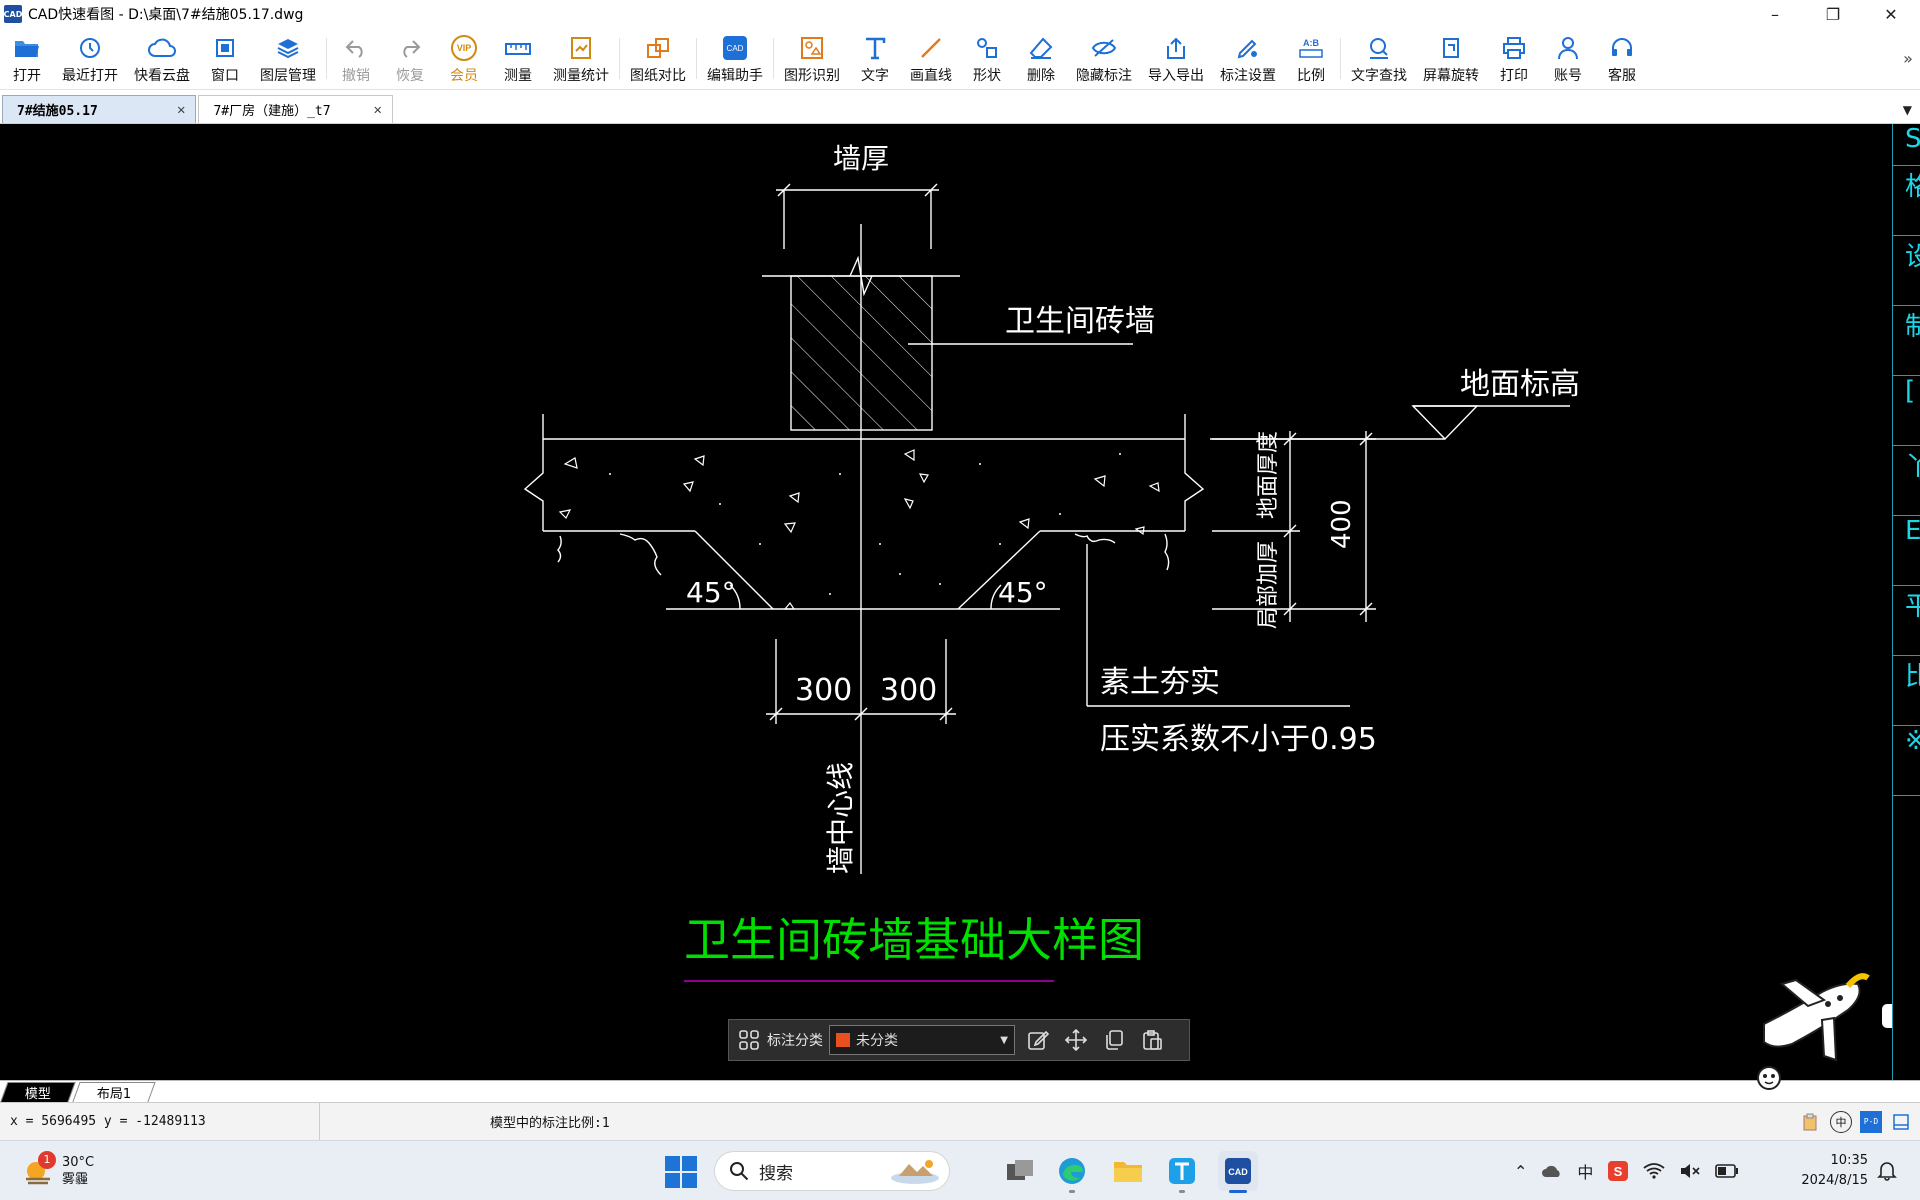 The image size is (1920, 1200). What do you see at coordinates (1023, 592) in the screenshot?
I see `angle-right-label: 45°` at bounding box center [1023, 592].